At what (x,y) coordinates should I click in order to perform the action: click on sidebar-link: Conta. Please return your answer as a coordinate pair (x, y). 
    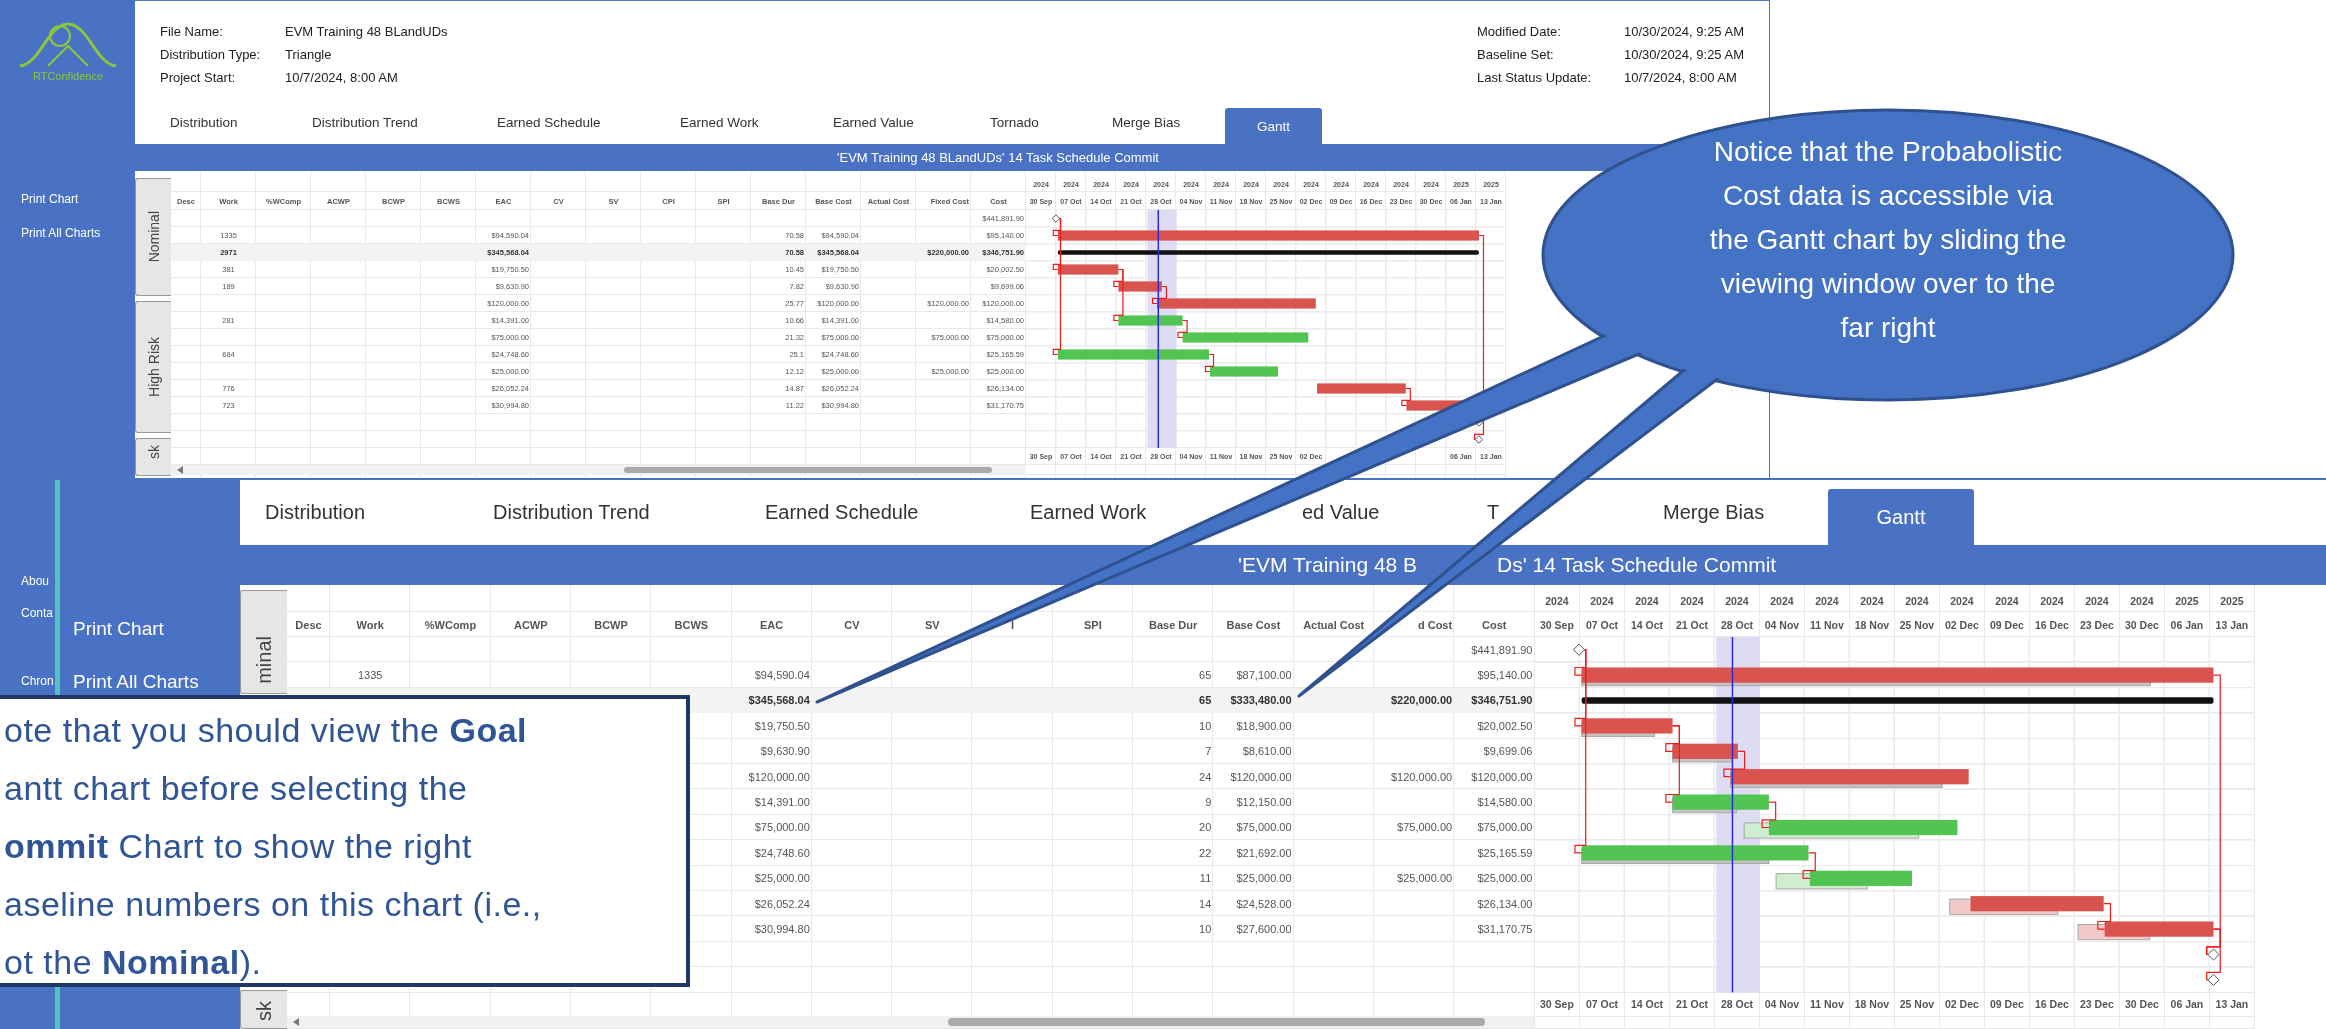
    Looking at the image, I should click on (37, 613).